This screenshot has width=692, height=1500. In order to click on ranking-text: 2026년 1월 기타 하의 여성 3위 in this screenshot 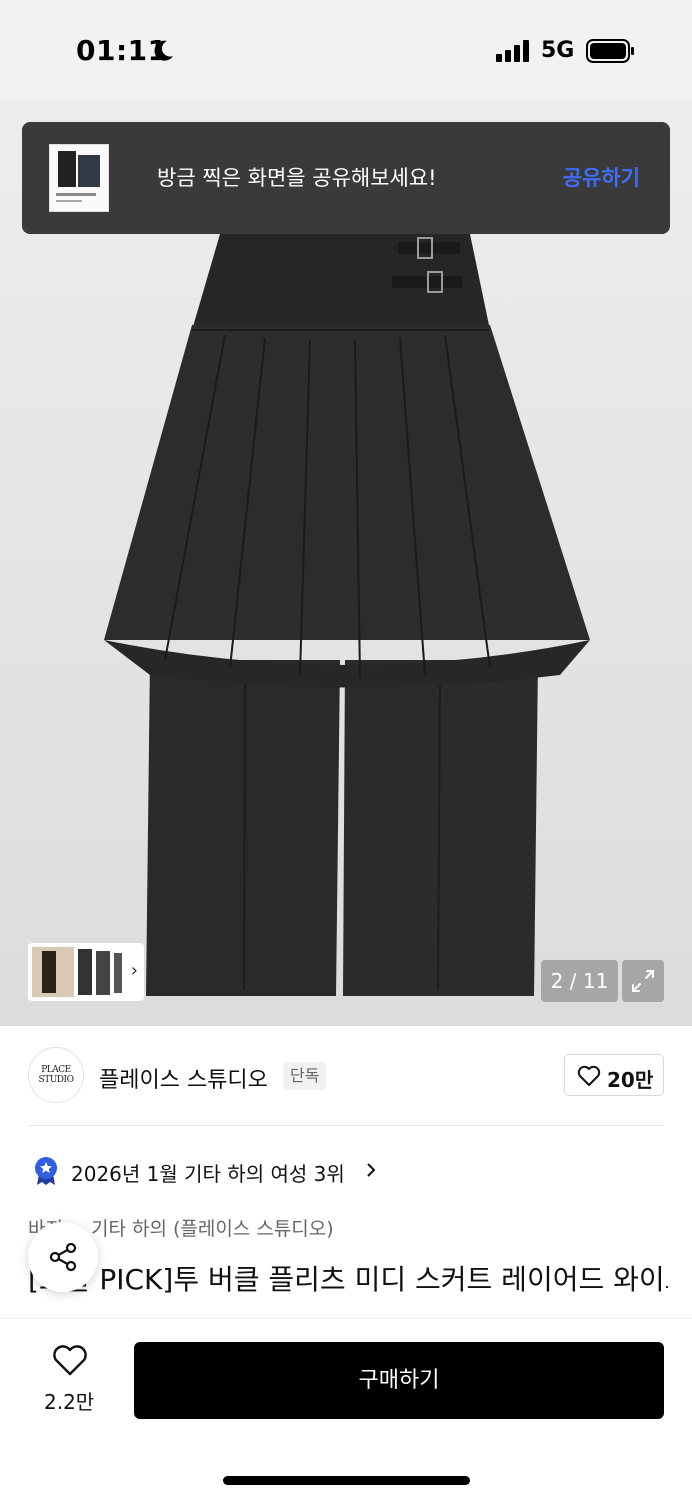, I will do `click(208, 1172)`.